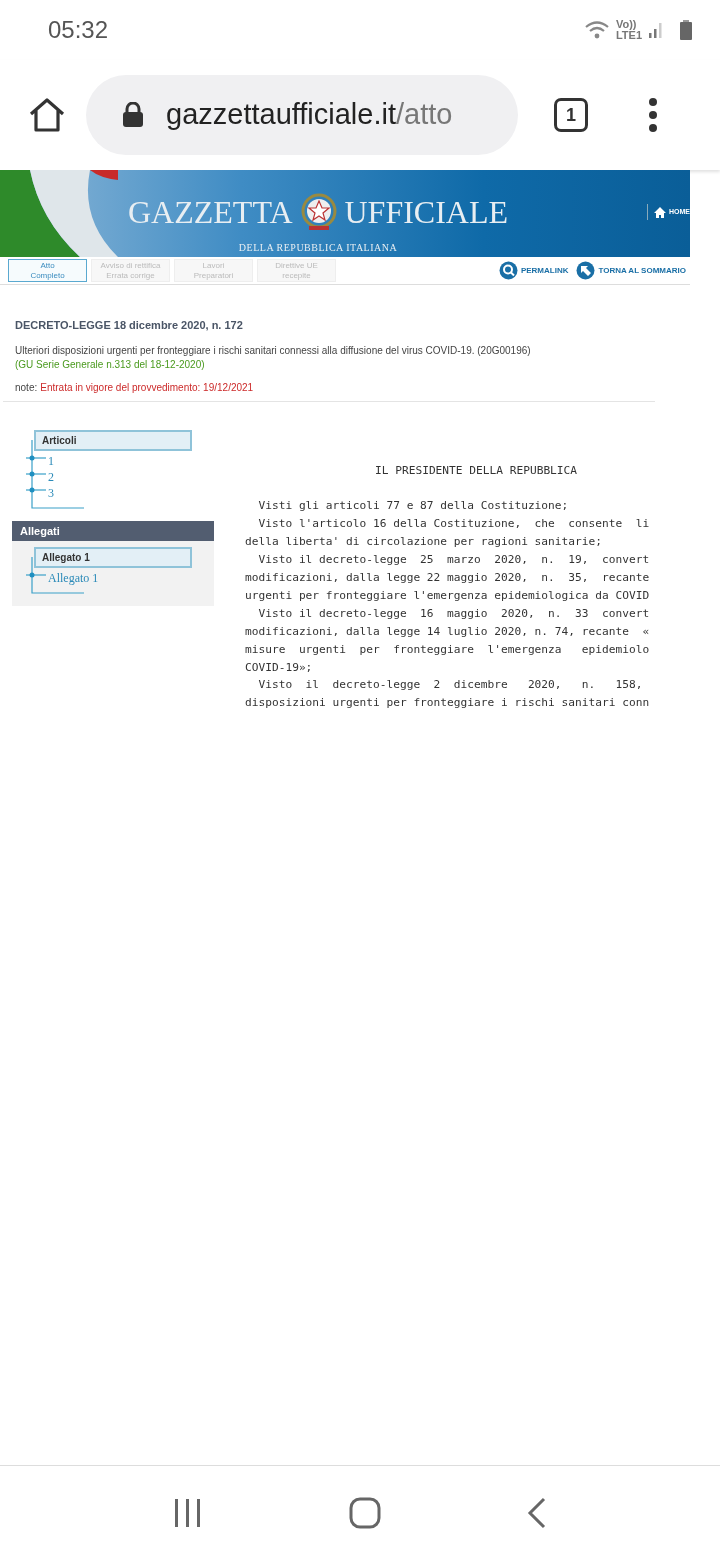  What do you see at coordinates (279, 667) in the screenshot?
I see `body-text-line: COVID-19»;` at bounding box center [279, 667].